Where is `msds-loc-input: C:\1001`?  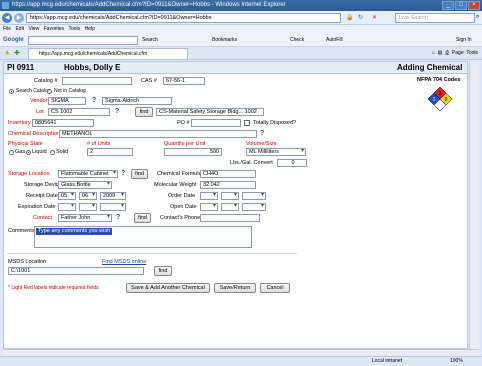
msds-loc-input: C:\1001 is located at coordinates (76, 271).